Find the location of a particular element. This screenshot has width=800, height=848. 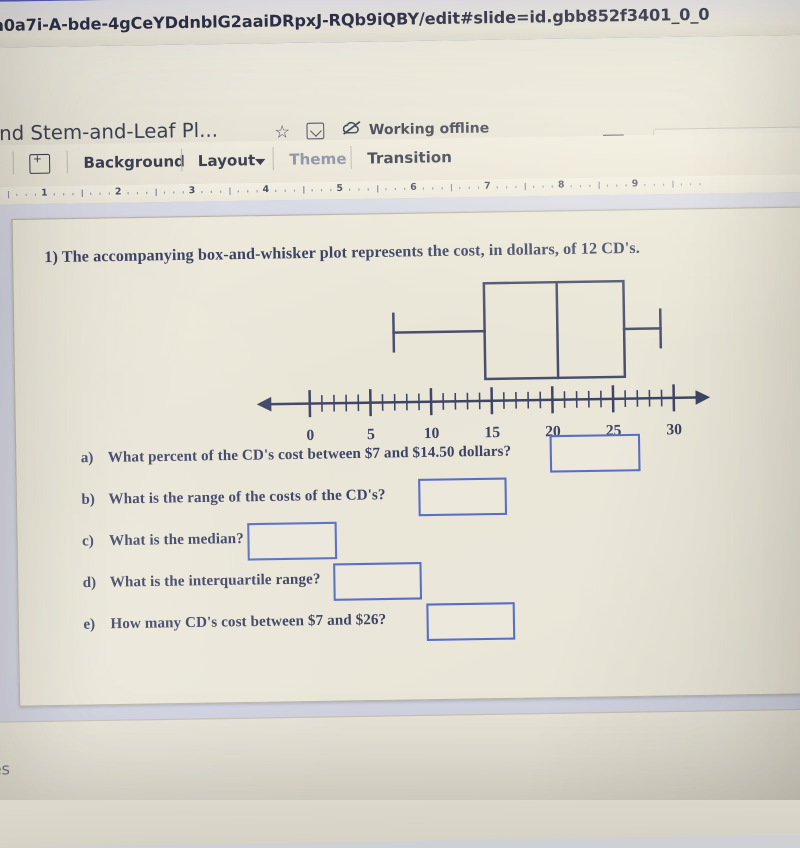

ruler-number: 7 is located at coordinates (487, 186).